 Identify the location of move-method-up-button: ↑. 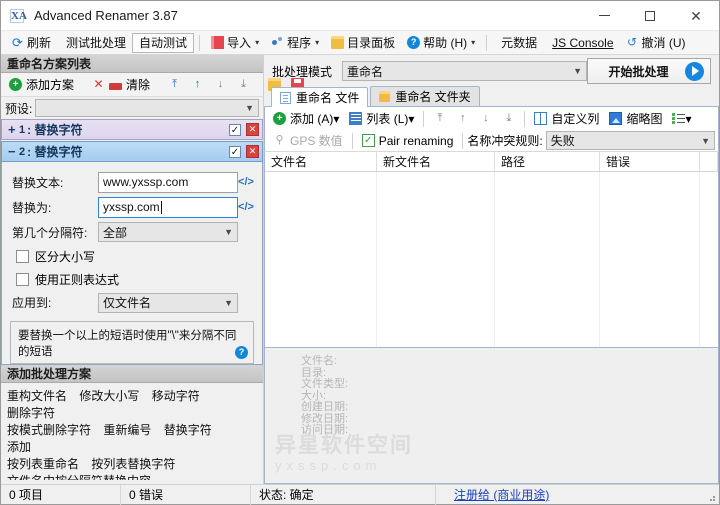
(197, 85).